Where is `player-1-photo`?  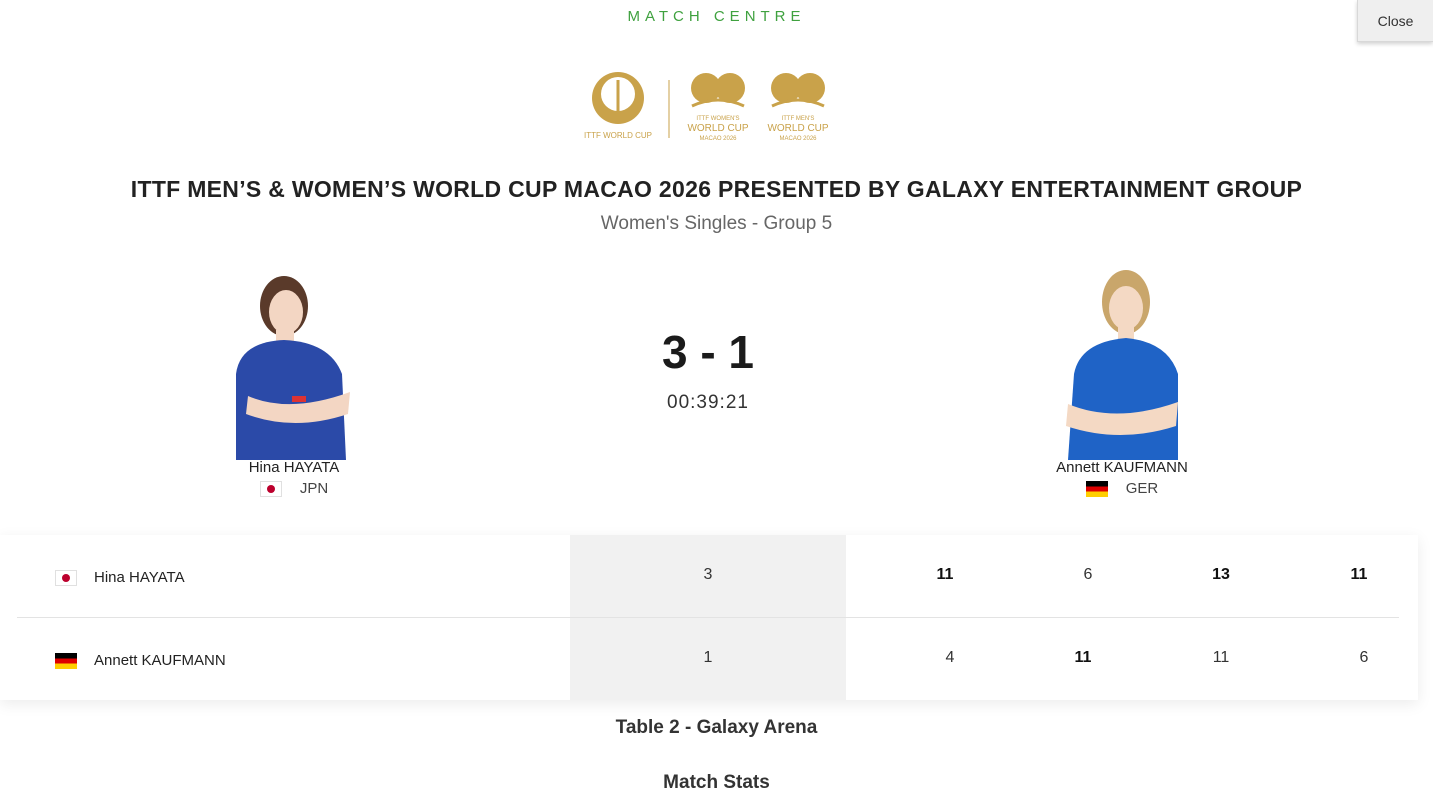
player-1-photo is located at coordinates (293, 368).